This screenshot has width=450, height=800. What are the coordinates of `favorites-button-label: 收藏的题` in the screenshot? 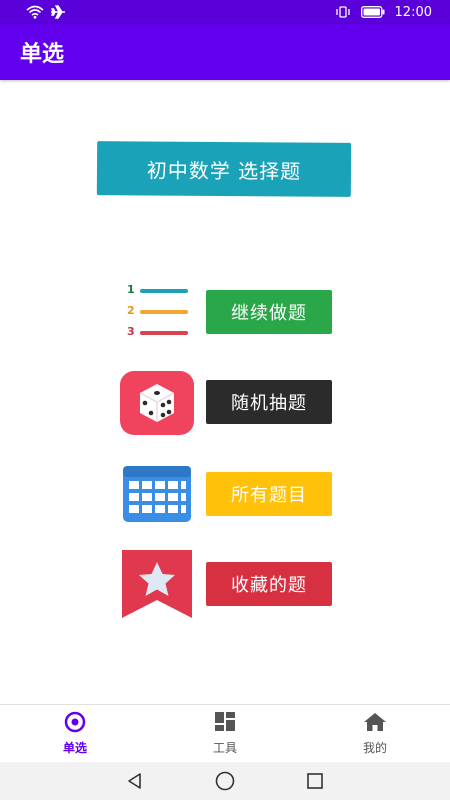 It's located at (269, 585).